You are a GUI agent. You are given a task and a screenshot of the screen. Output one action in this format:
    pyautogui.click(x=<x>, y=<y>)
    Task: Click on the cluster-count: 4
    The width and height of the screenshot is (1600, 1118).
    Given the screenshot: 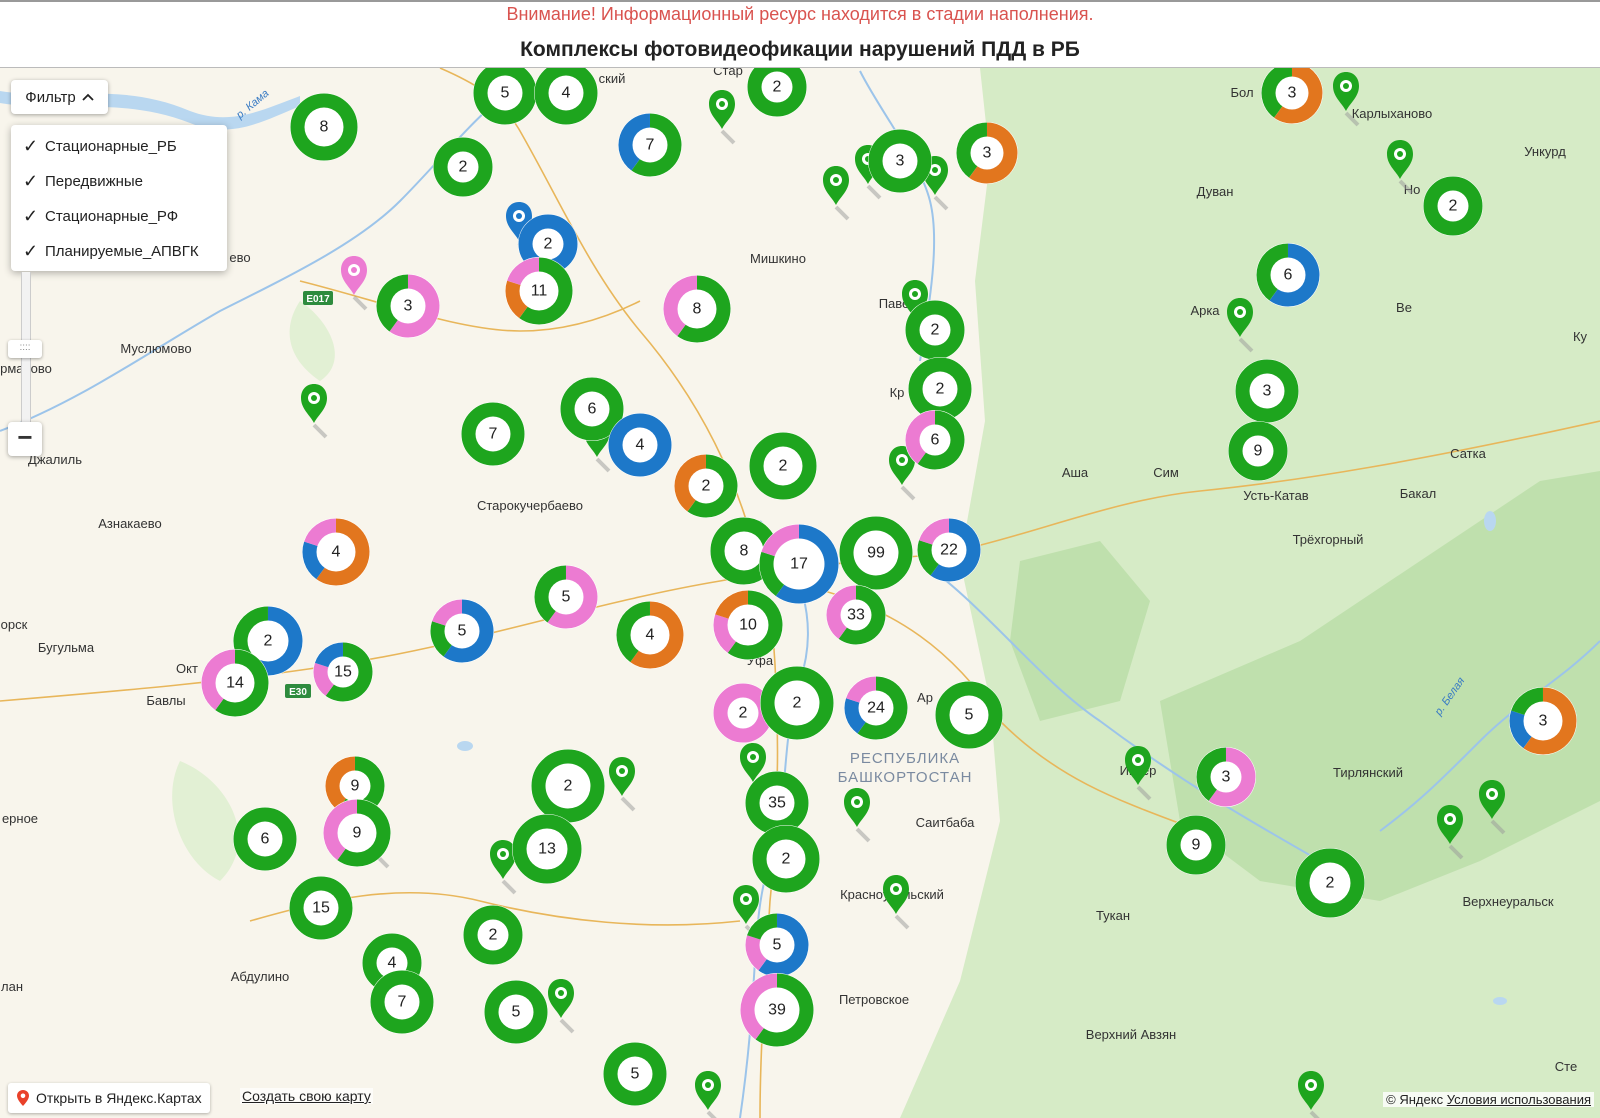 What is the action you would take?
    pyautogui.click(x=640, y=445)
    